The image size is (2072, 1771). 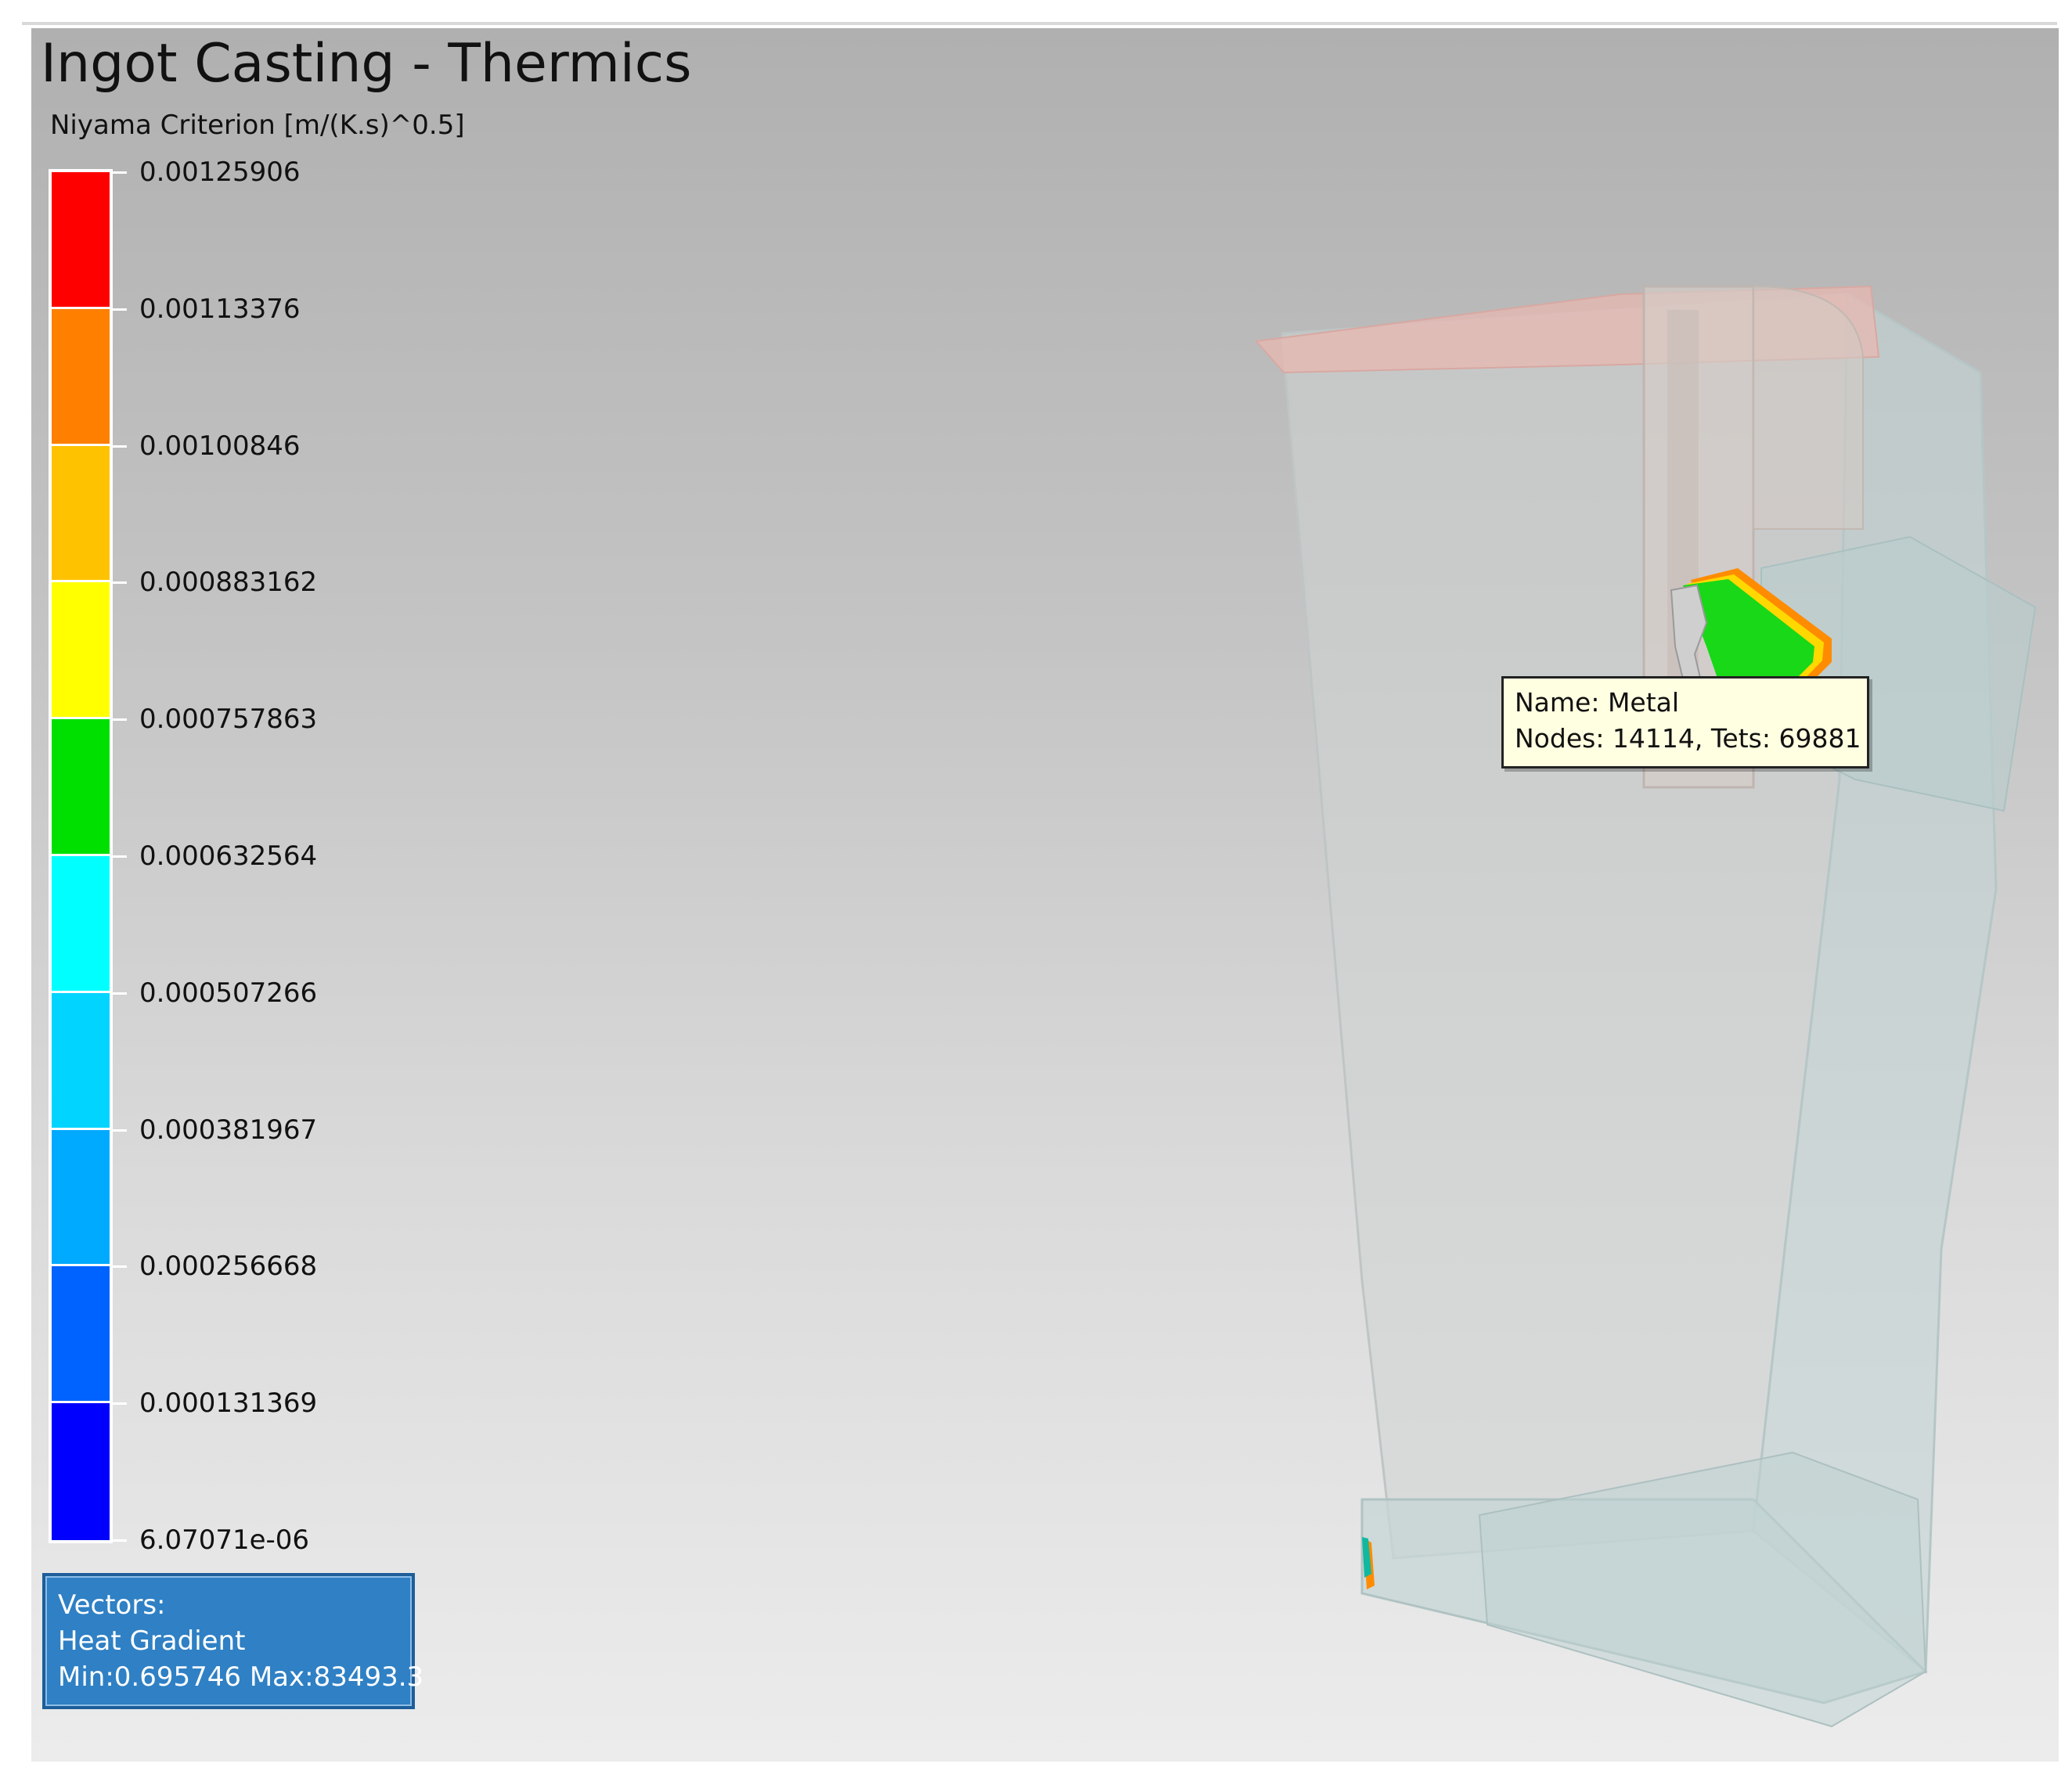 I want to click on vectors-name: Heat Gradient, so click(x=152, y=1641).